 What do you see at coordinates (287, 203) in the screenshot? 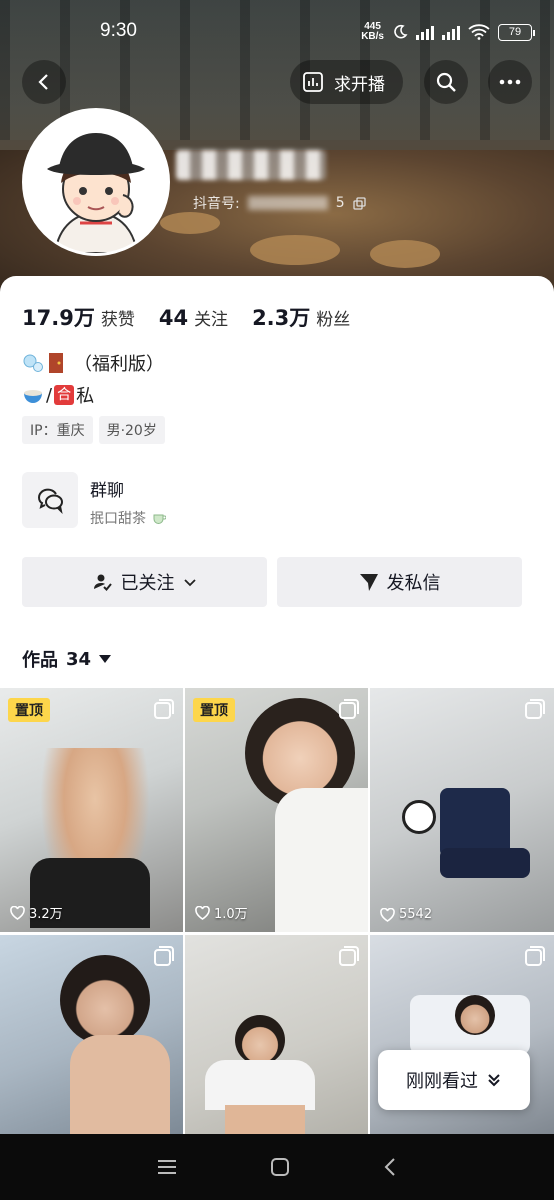
I see `douyin-id-blurred` at bounding box center [287, 203].